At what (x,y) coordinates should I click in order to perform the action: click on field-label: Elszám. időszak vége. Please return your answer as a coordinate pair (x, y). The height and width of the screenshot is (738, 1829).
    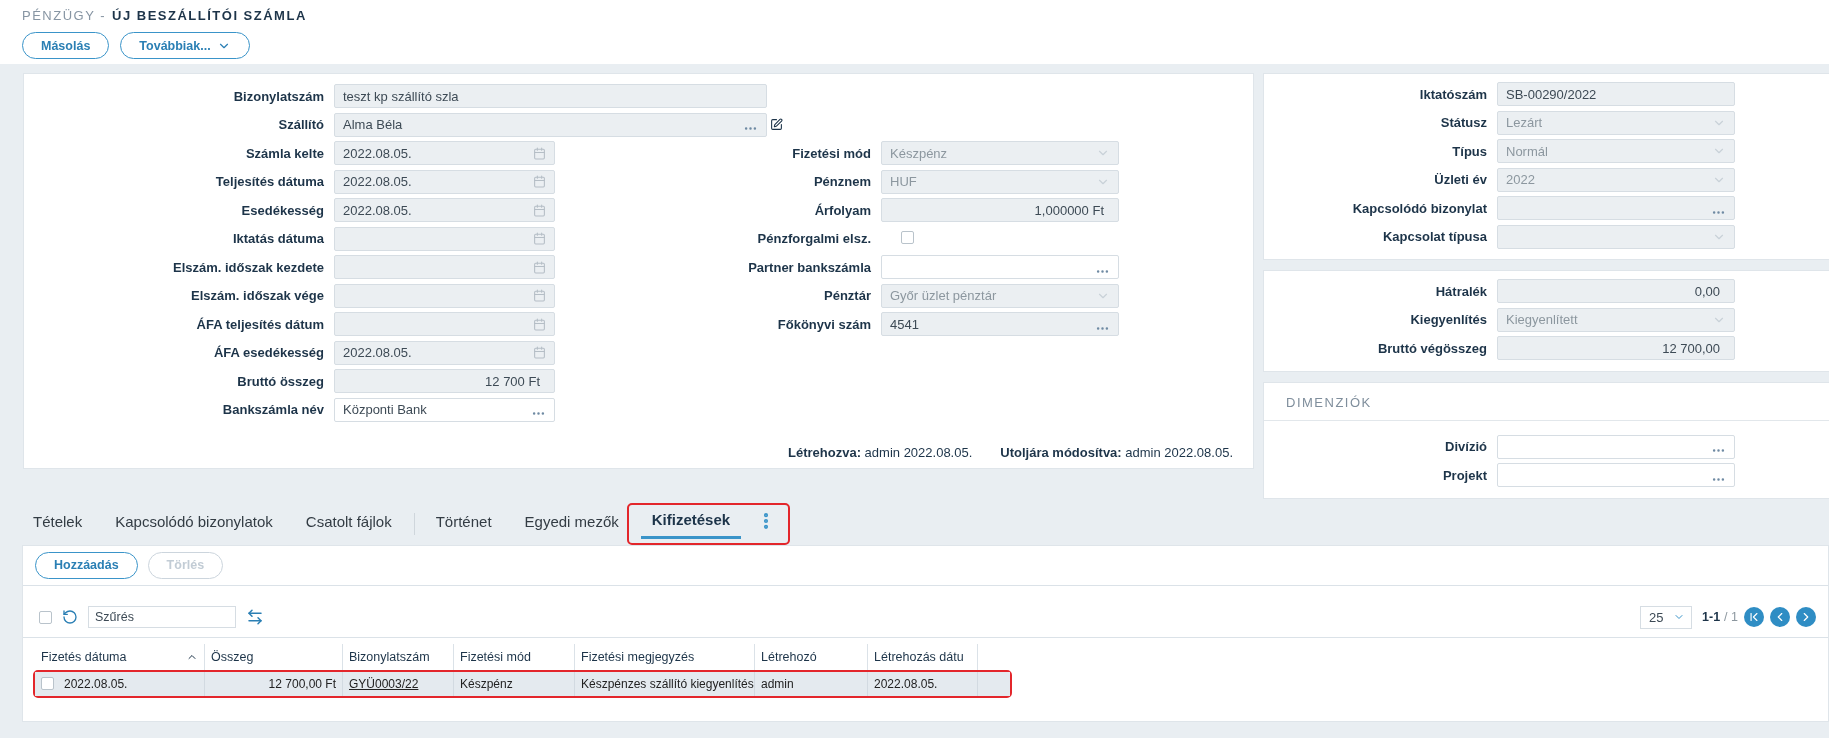
    Looking at the image, I should click on (257, 296).